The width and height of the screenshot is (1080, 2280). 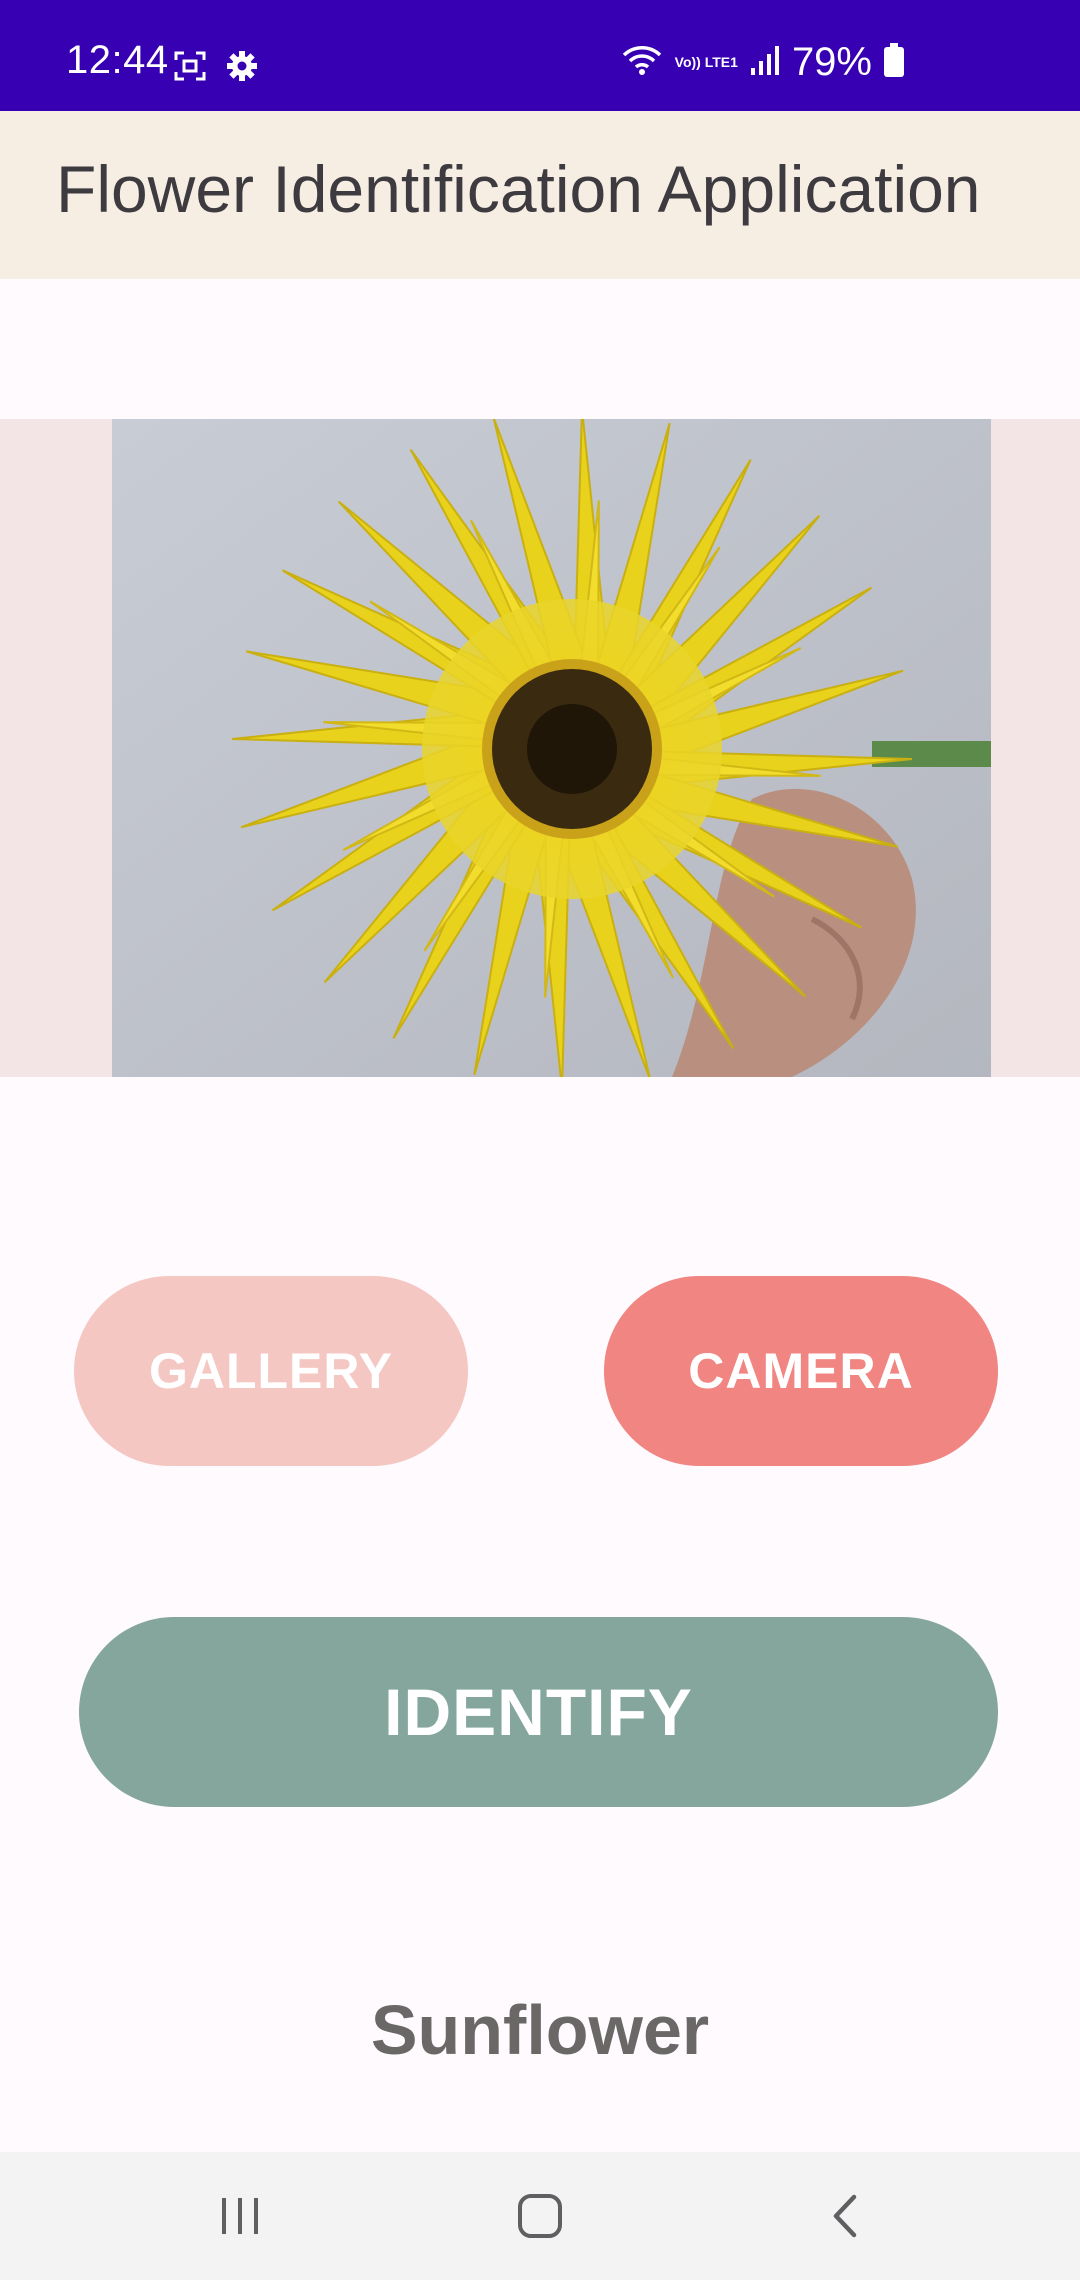 What do you see at coordinates (801, 1371) in the screenshot?
I see `camera-button: CAMERA` at bounding box center [801, 1371].